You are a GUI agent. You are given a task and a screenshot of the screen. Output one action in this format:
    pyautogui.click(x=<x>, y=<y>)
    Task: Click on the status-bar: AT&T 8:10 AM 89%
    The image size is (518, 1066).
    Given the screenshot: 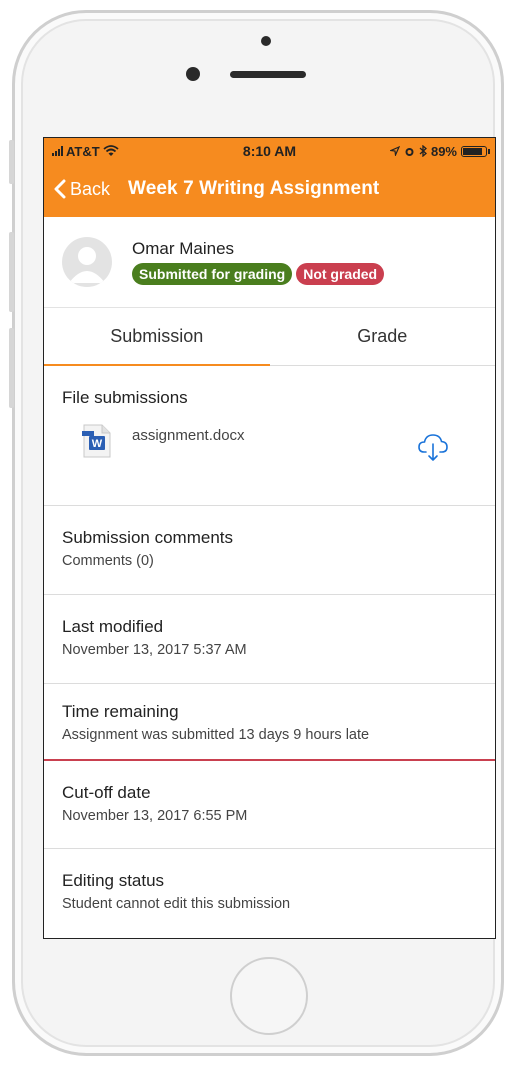 What is the action you would take?
    pyautogui.click(x=269, y=151)
    